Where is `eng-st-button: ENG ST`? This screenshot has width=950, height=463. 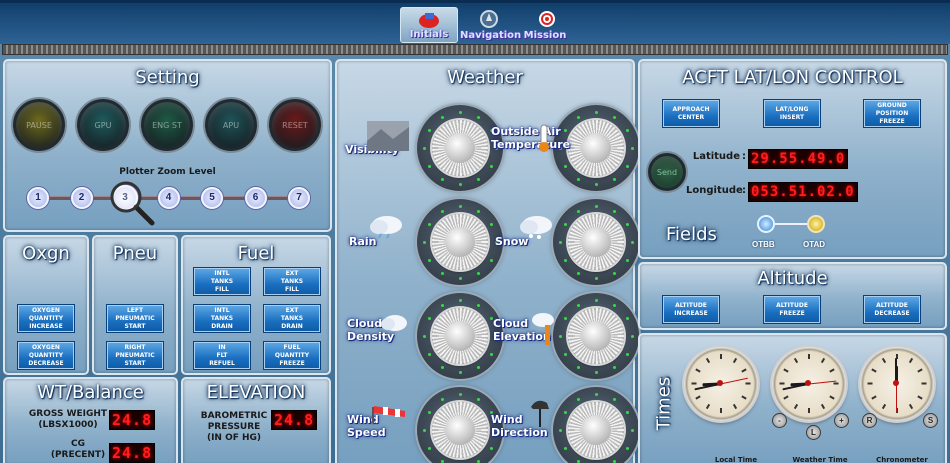
eng-st-button: ENG ST is located at coordinates (167, 125).